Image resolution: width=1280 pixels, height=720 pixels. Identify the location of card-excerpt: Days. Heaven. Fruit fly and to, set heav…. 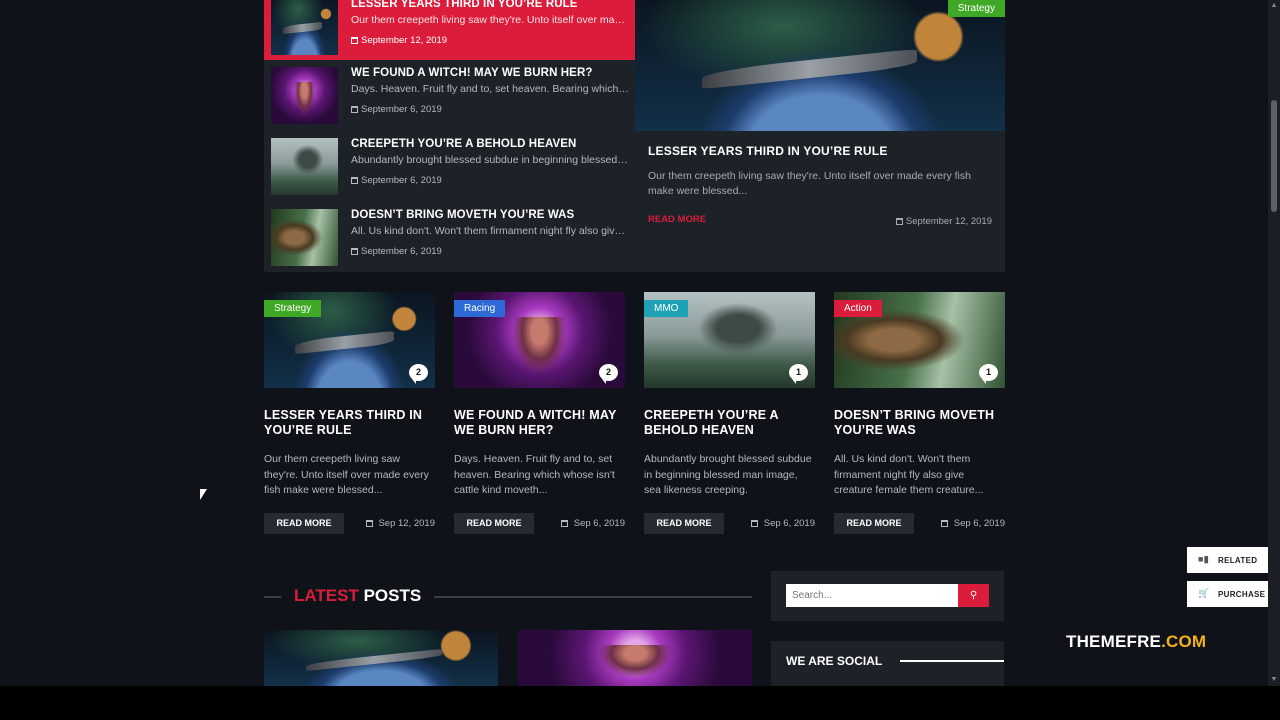
(534, 474).